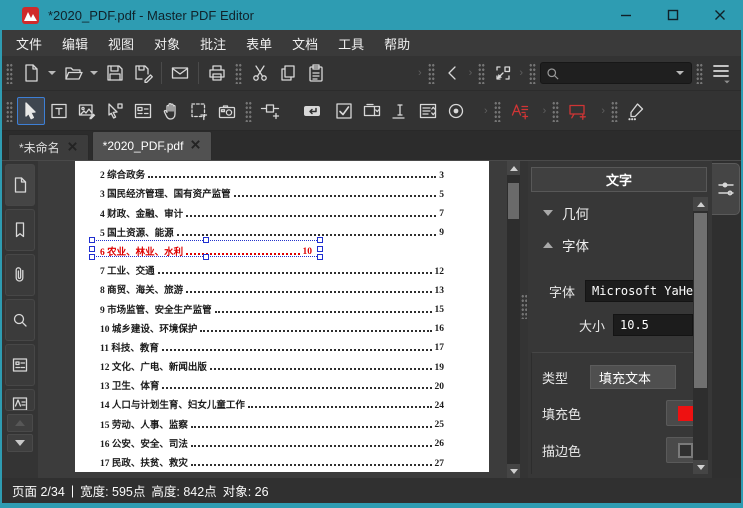  I want to click on menu-document: 文档, so click(305, 43).